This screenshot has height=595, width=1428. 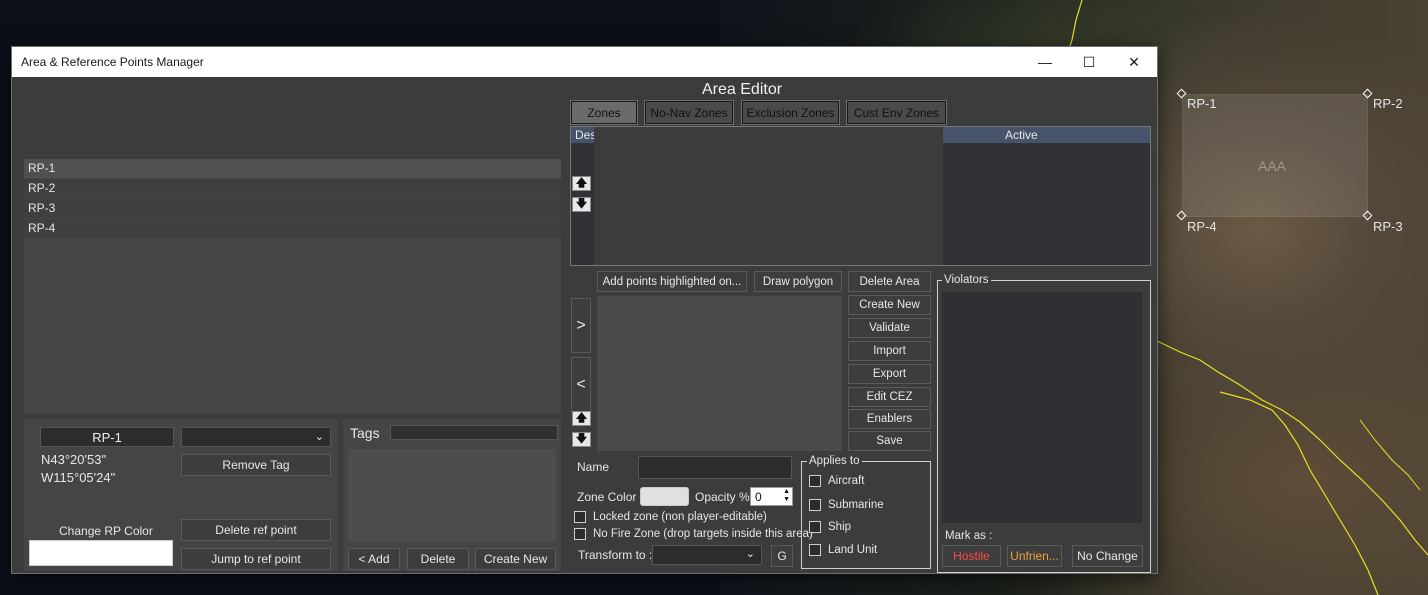 What do you see at coordinates (581, 384) in the screenshot?
I see `move-left-button: <` at bounding box center [581, 384].